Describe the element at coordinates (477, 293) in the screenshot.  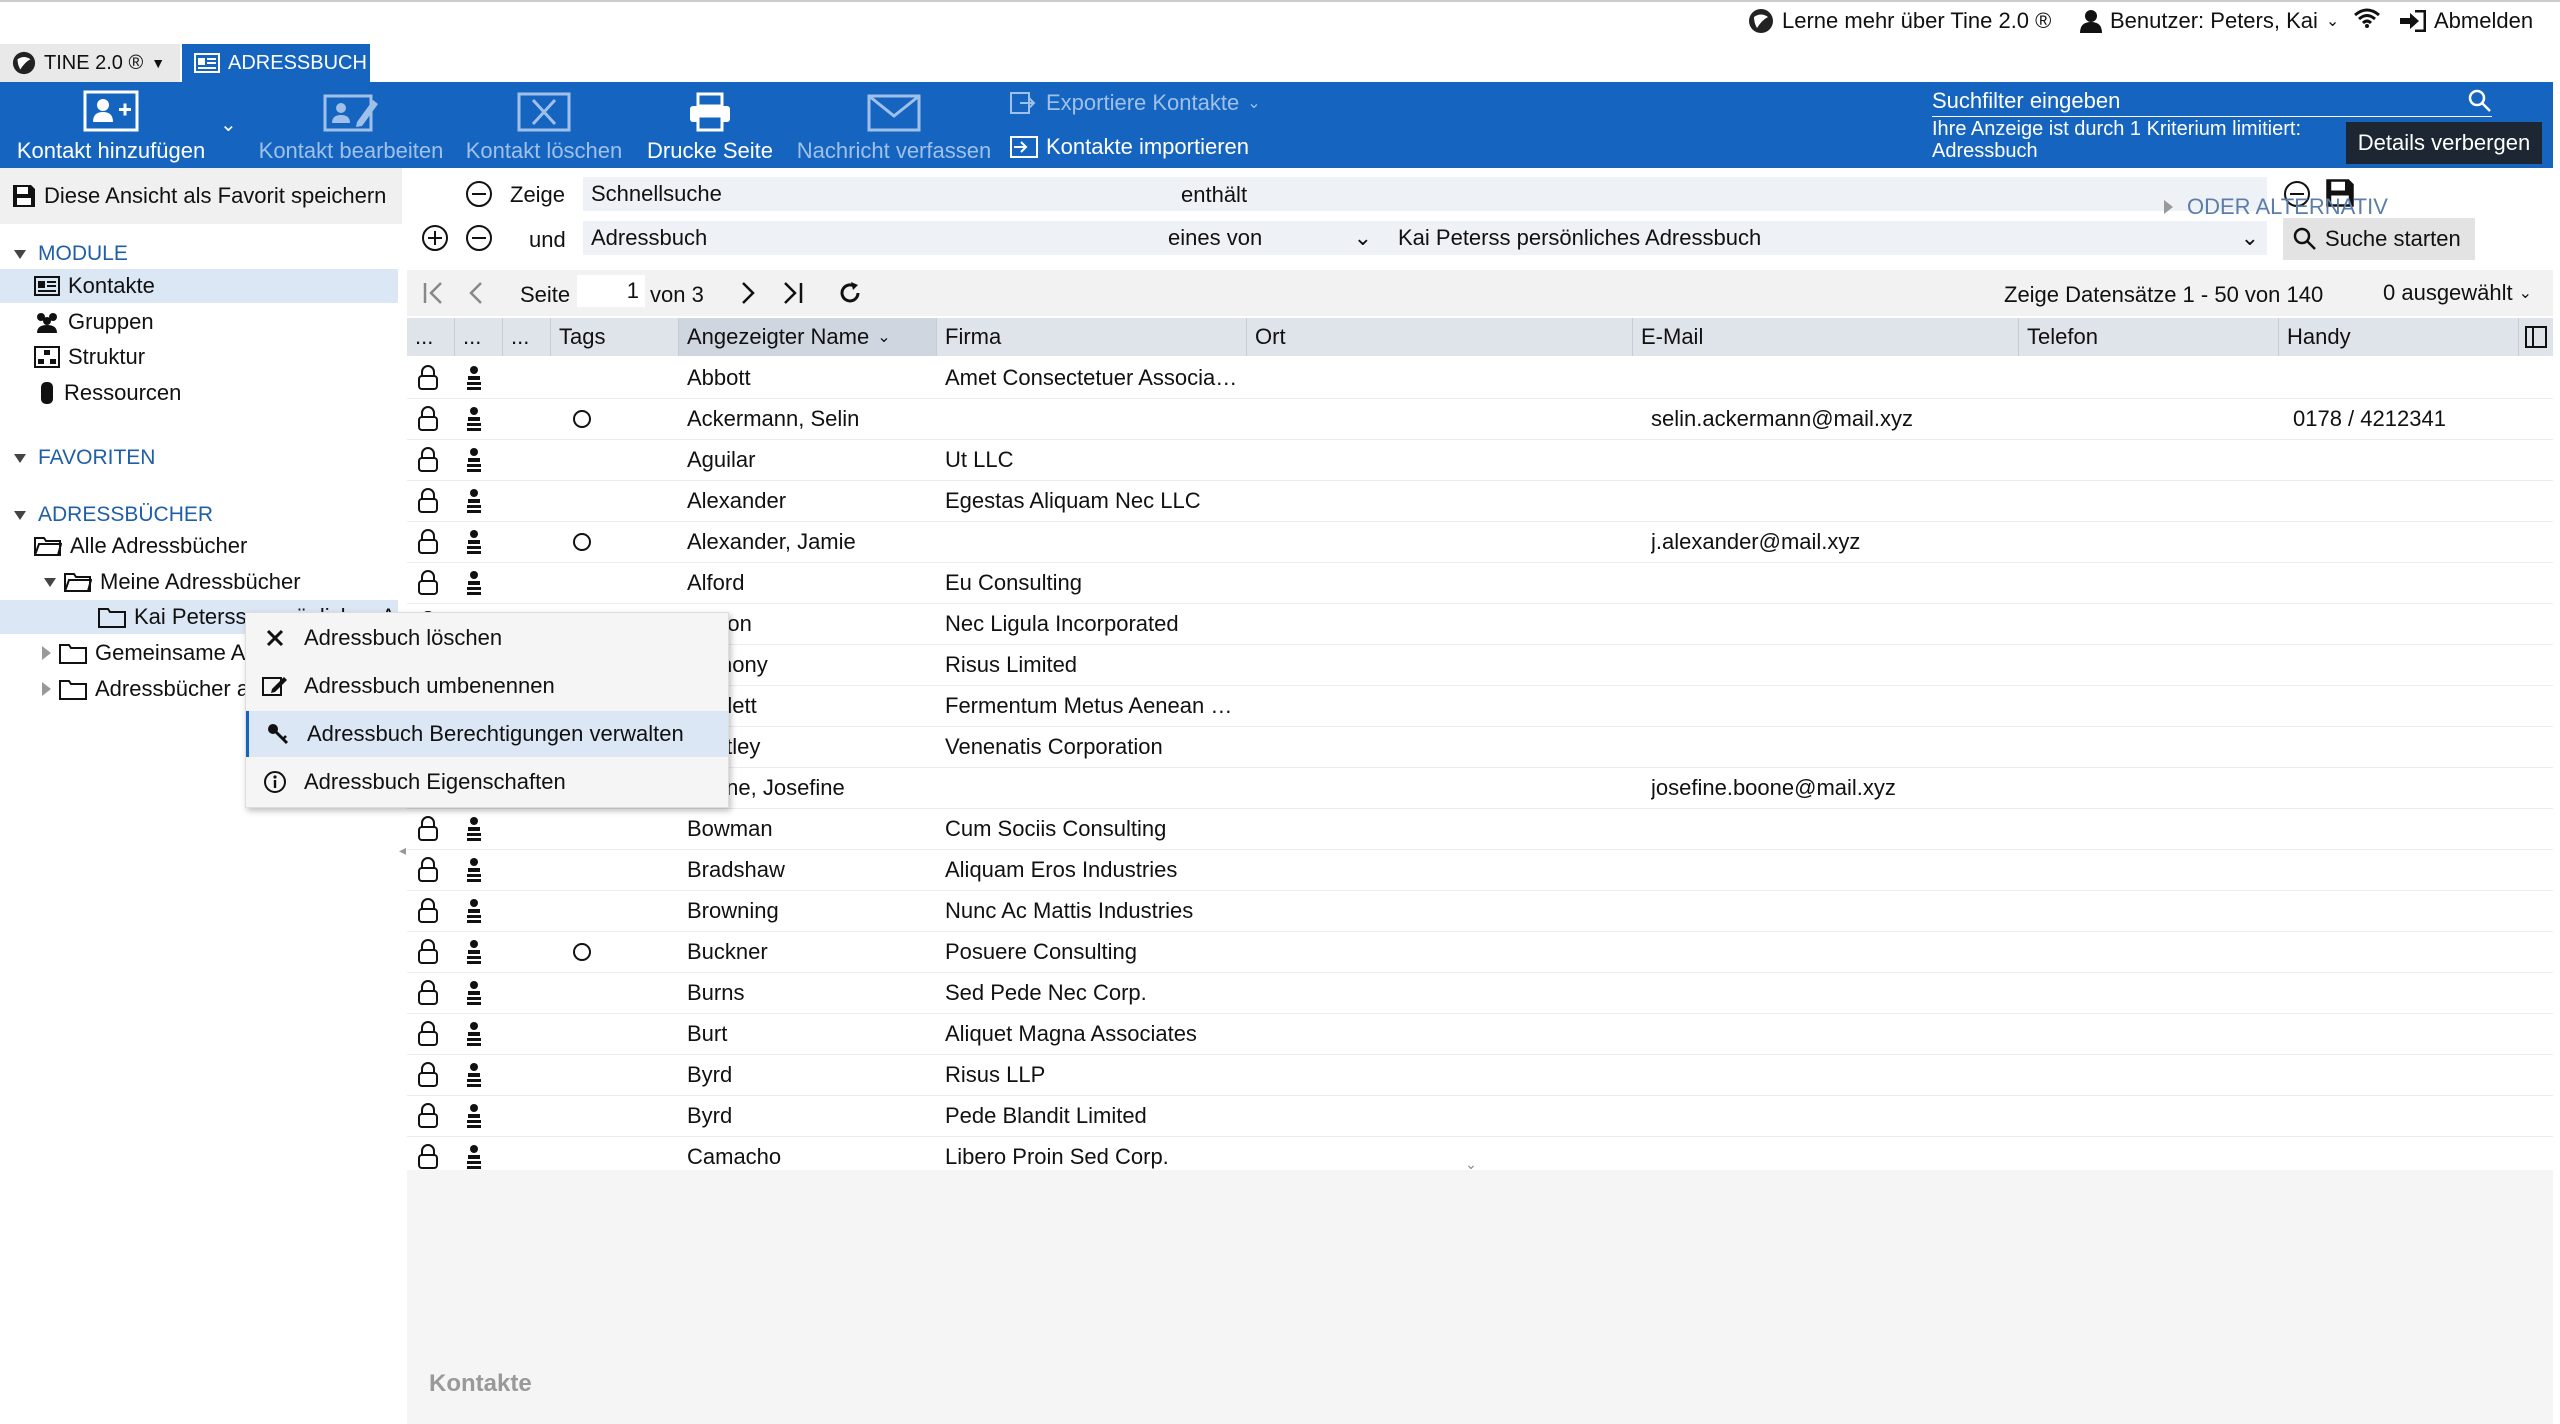
I see `previous-page-icon` at that location.